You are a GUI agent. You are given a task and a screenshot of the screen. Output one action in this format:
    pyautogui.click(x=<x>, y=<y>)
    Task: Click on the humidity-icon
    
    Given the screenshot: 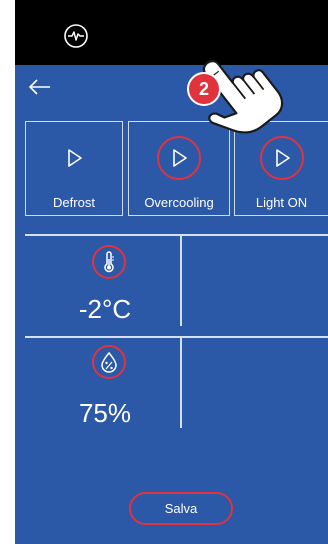 What is the action you would take?
    pyautogui.click(x=109, y=362)
    